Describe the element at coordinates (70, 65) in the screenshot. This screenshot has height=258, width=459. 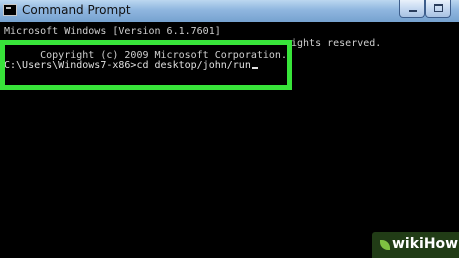
I see `prompt-path: C:\Users\Windows7-x86>` at that location.